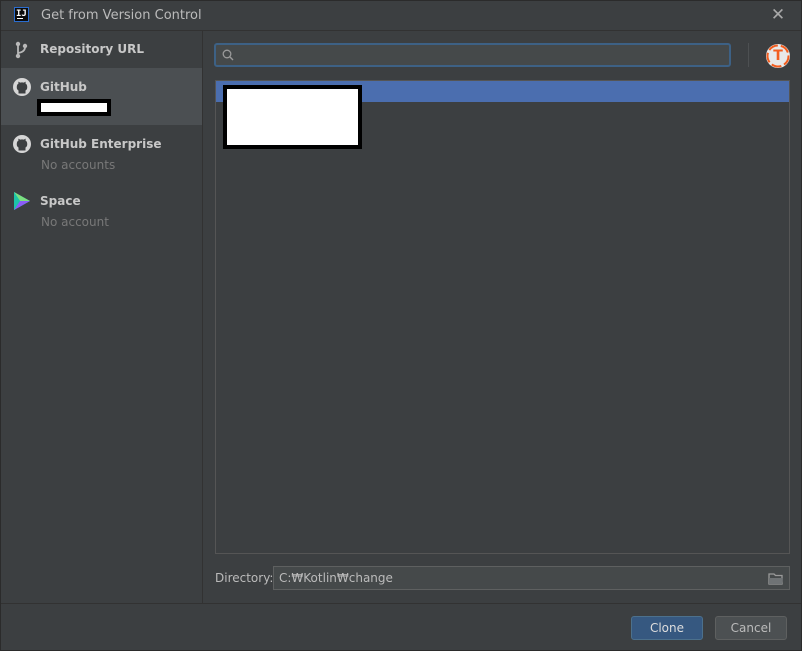 Image resolution: width=802 pixels, height=651 pixels. What do you see at coordinates (22, 201) in the screenshot?
I see `space-icon` at bounding box center [22, 201].